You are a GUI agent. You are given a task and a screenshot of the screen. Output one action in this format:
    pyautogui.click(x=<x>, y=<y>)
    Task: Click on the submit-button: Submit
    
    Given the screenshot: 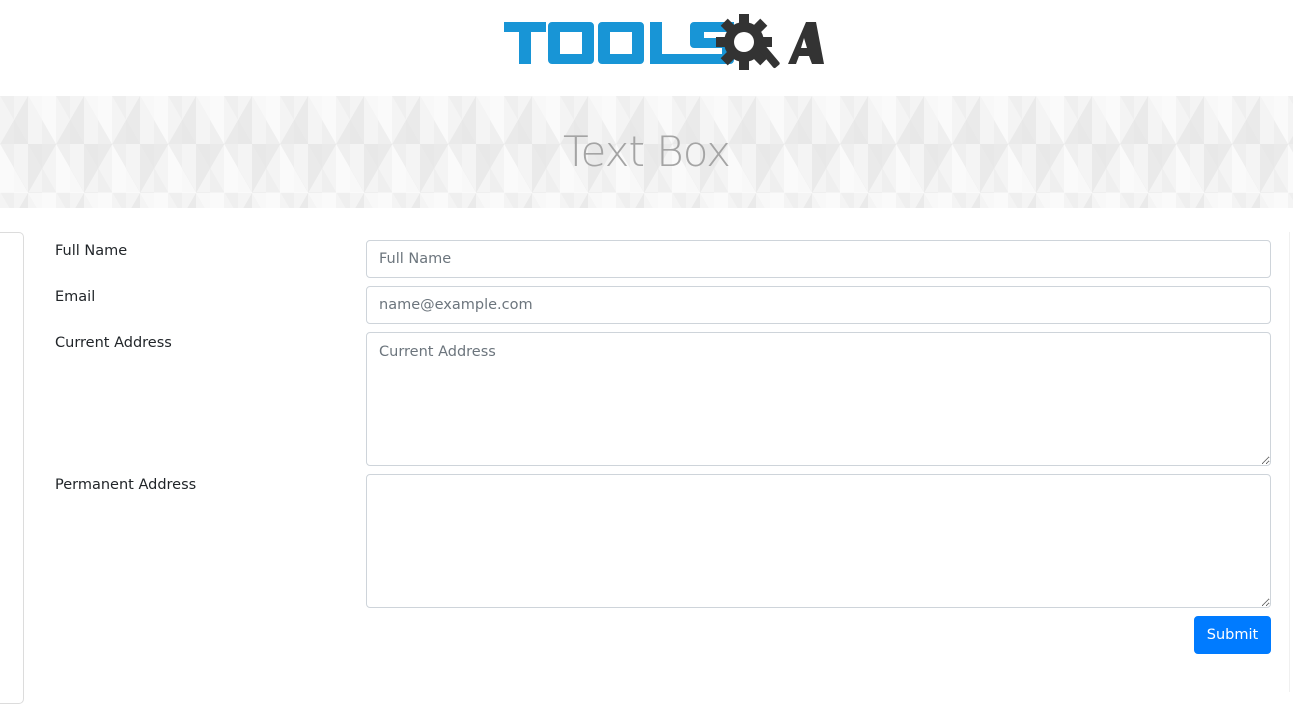 What is the action you would take?
    pyautogui.click(x=1232, y=635)
    